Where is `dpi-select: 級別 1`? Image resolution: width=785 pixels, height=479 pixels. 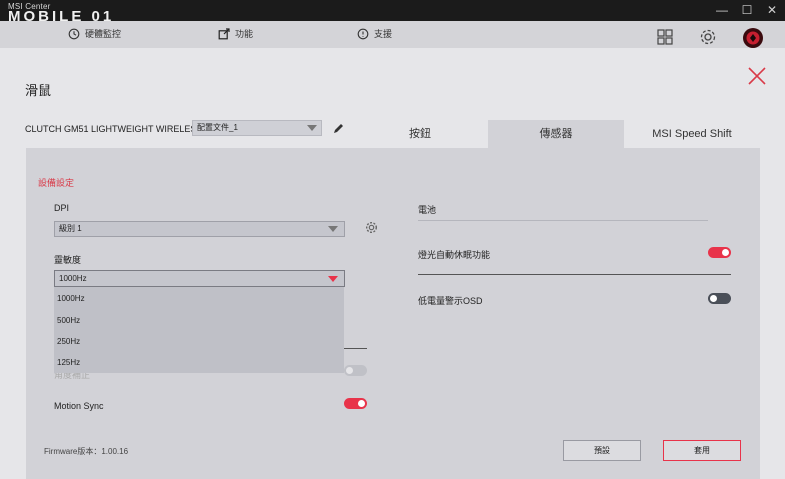 dpi-select: 級別 1 is located at coordinates (199, 229).